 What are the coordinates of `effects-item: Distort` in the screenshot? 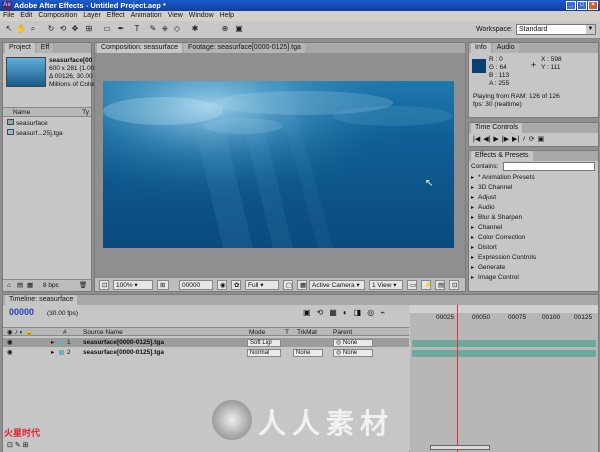 It's located at (484, 248).